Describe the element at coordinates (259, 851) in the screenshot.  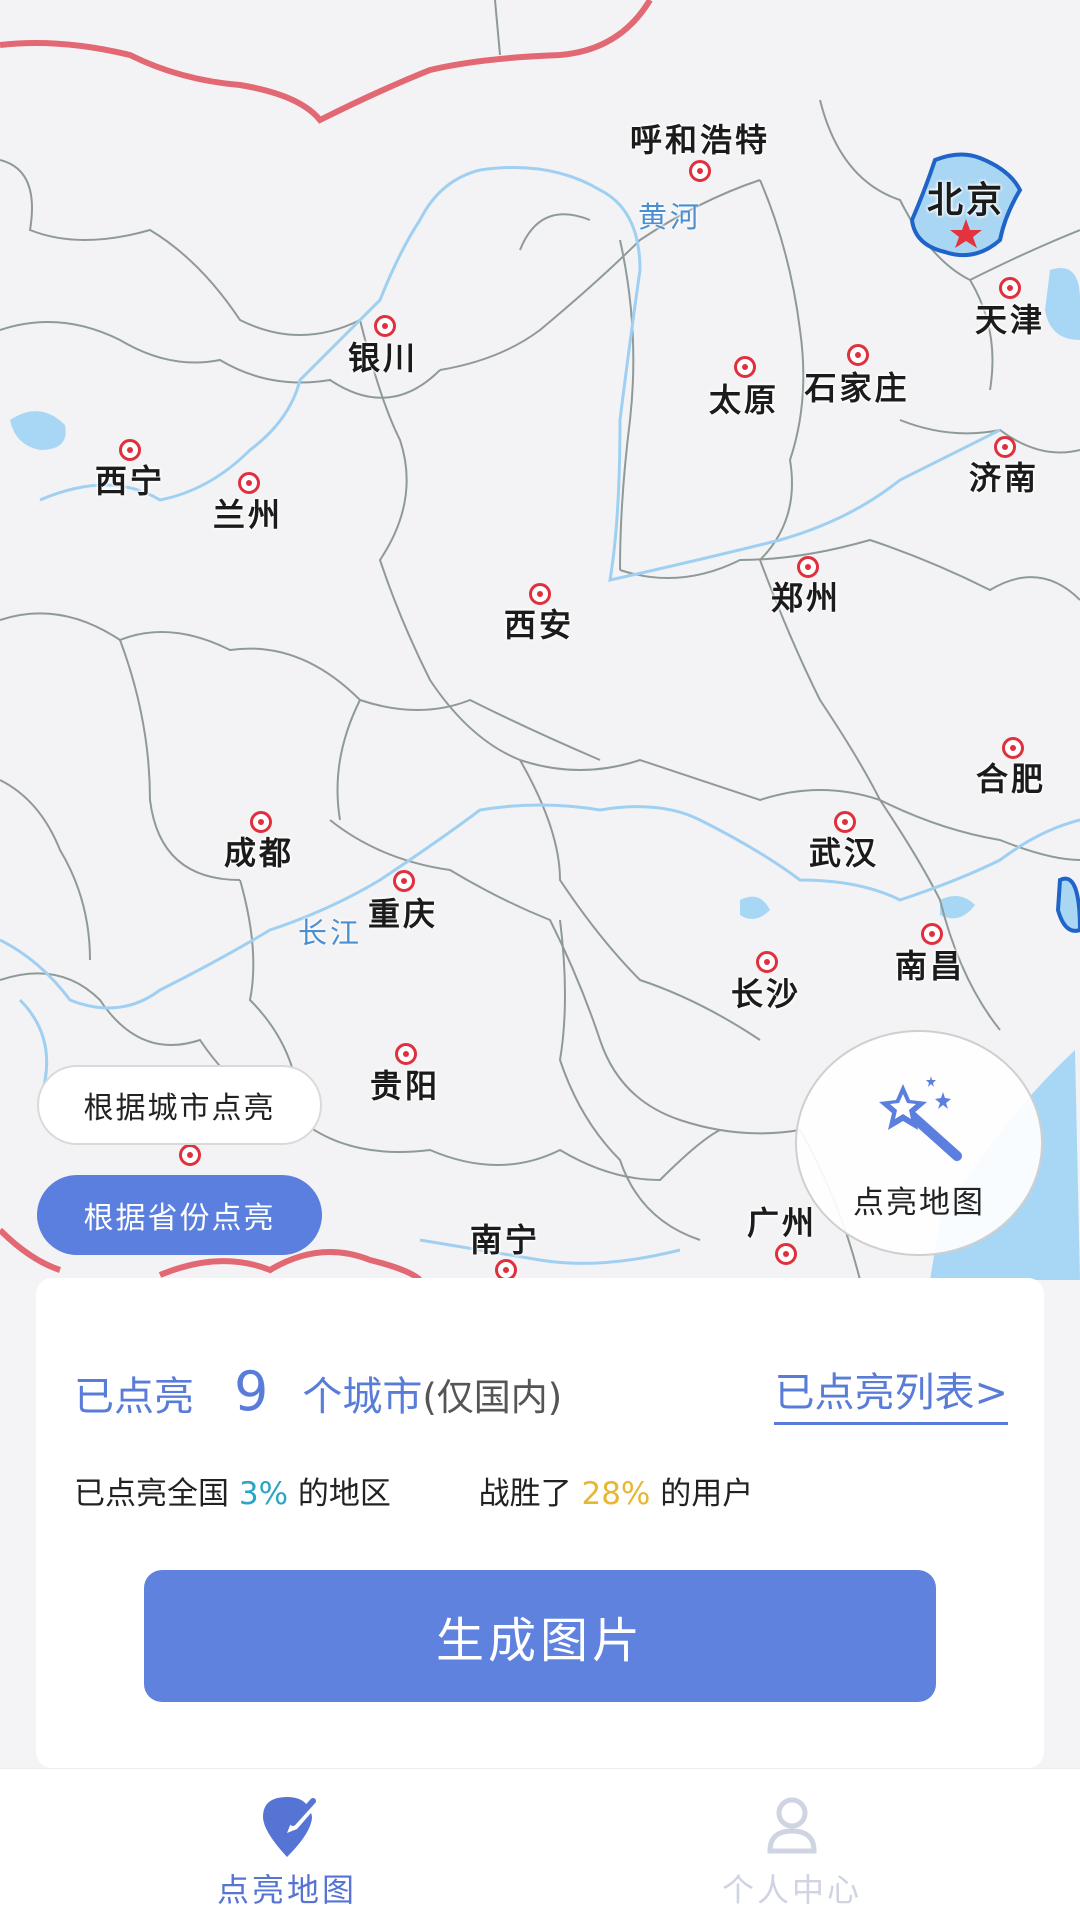
I see `city-label-chengdu: 成都` at that location.